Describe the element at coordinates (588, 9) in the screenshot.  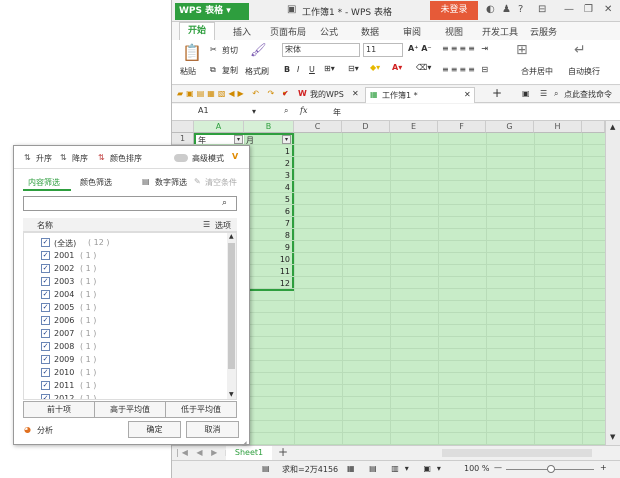
I see `restore-icon: ❐` at that location.